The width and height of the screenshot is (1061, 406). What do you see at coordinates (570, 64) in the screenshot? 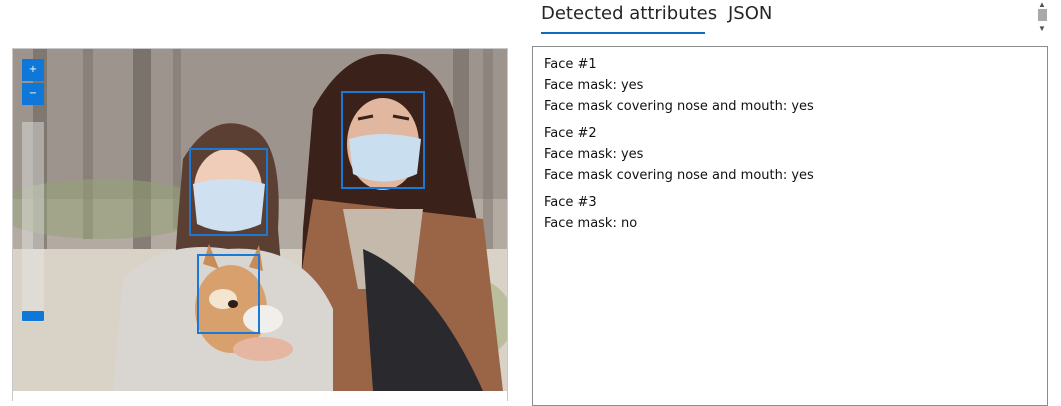
I see `face-heading: Face #1` at bounding box center [570, 64].